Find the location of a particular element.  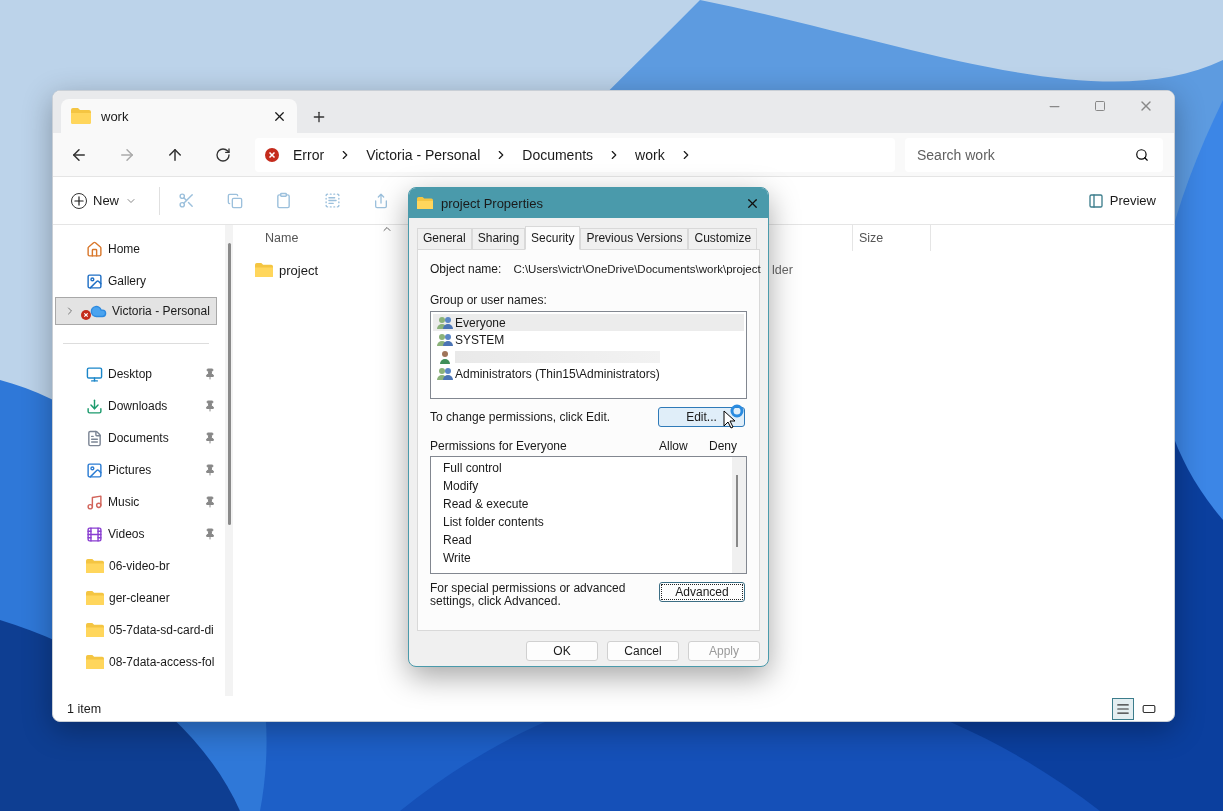

search-field: Search work is located at coordinates (1034, 154).